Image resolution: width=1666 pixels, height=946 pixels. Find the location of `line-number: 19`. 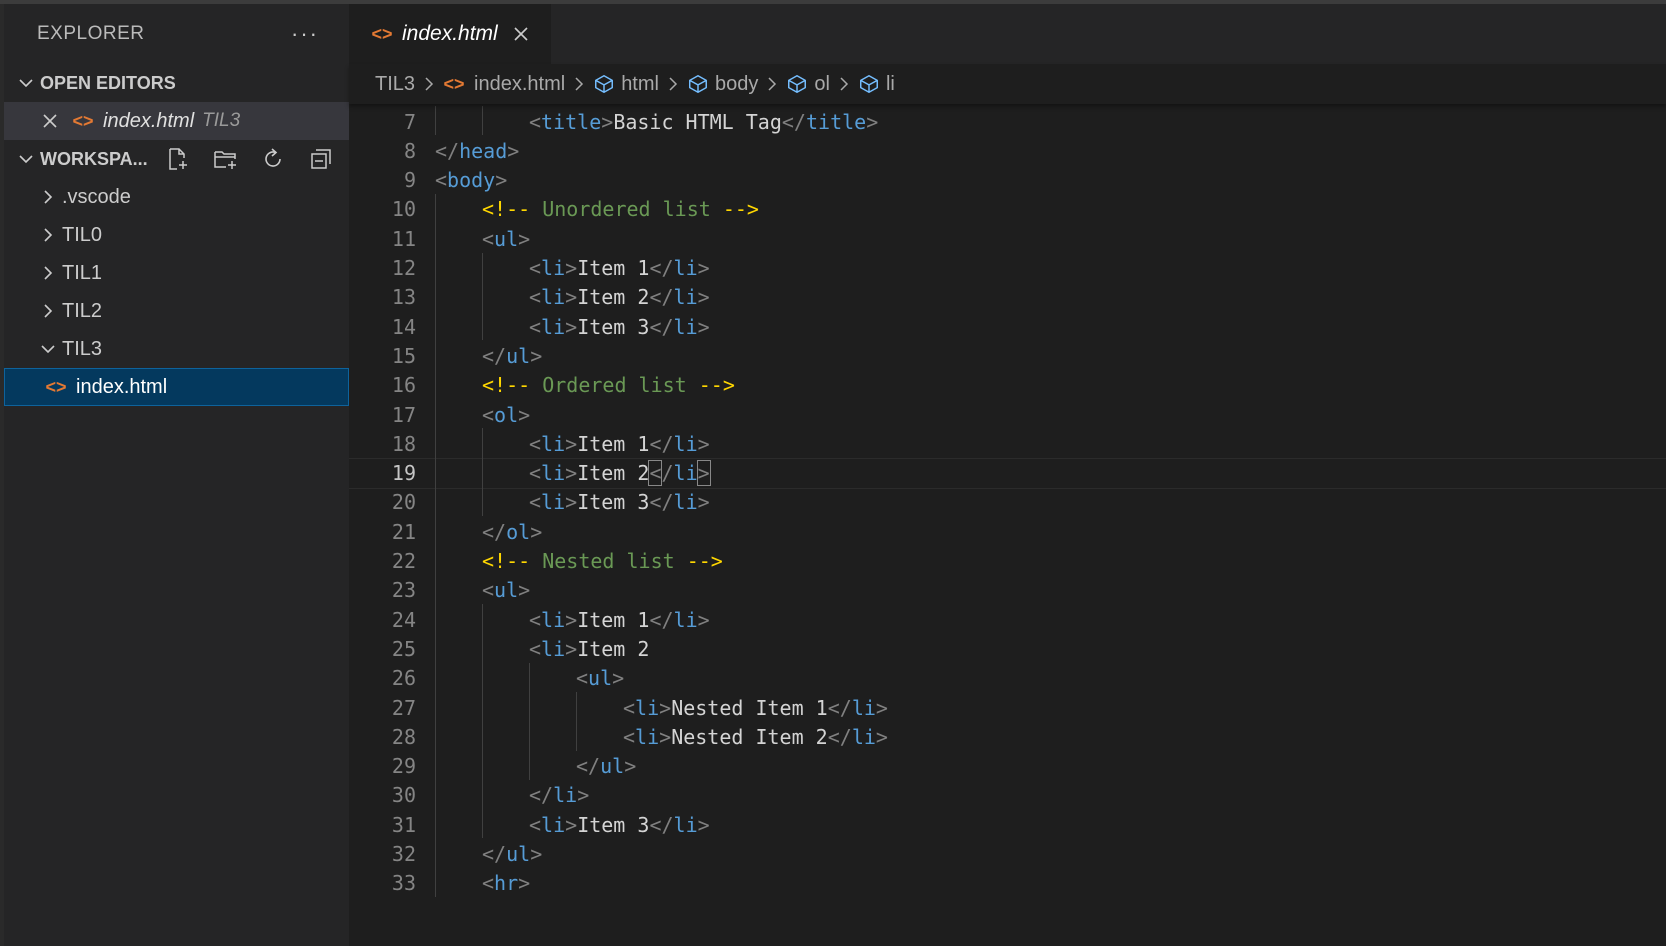

line-number: 19 is located at coordinates (403, 473).